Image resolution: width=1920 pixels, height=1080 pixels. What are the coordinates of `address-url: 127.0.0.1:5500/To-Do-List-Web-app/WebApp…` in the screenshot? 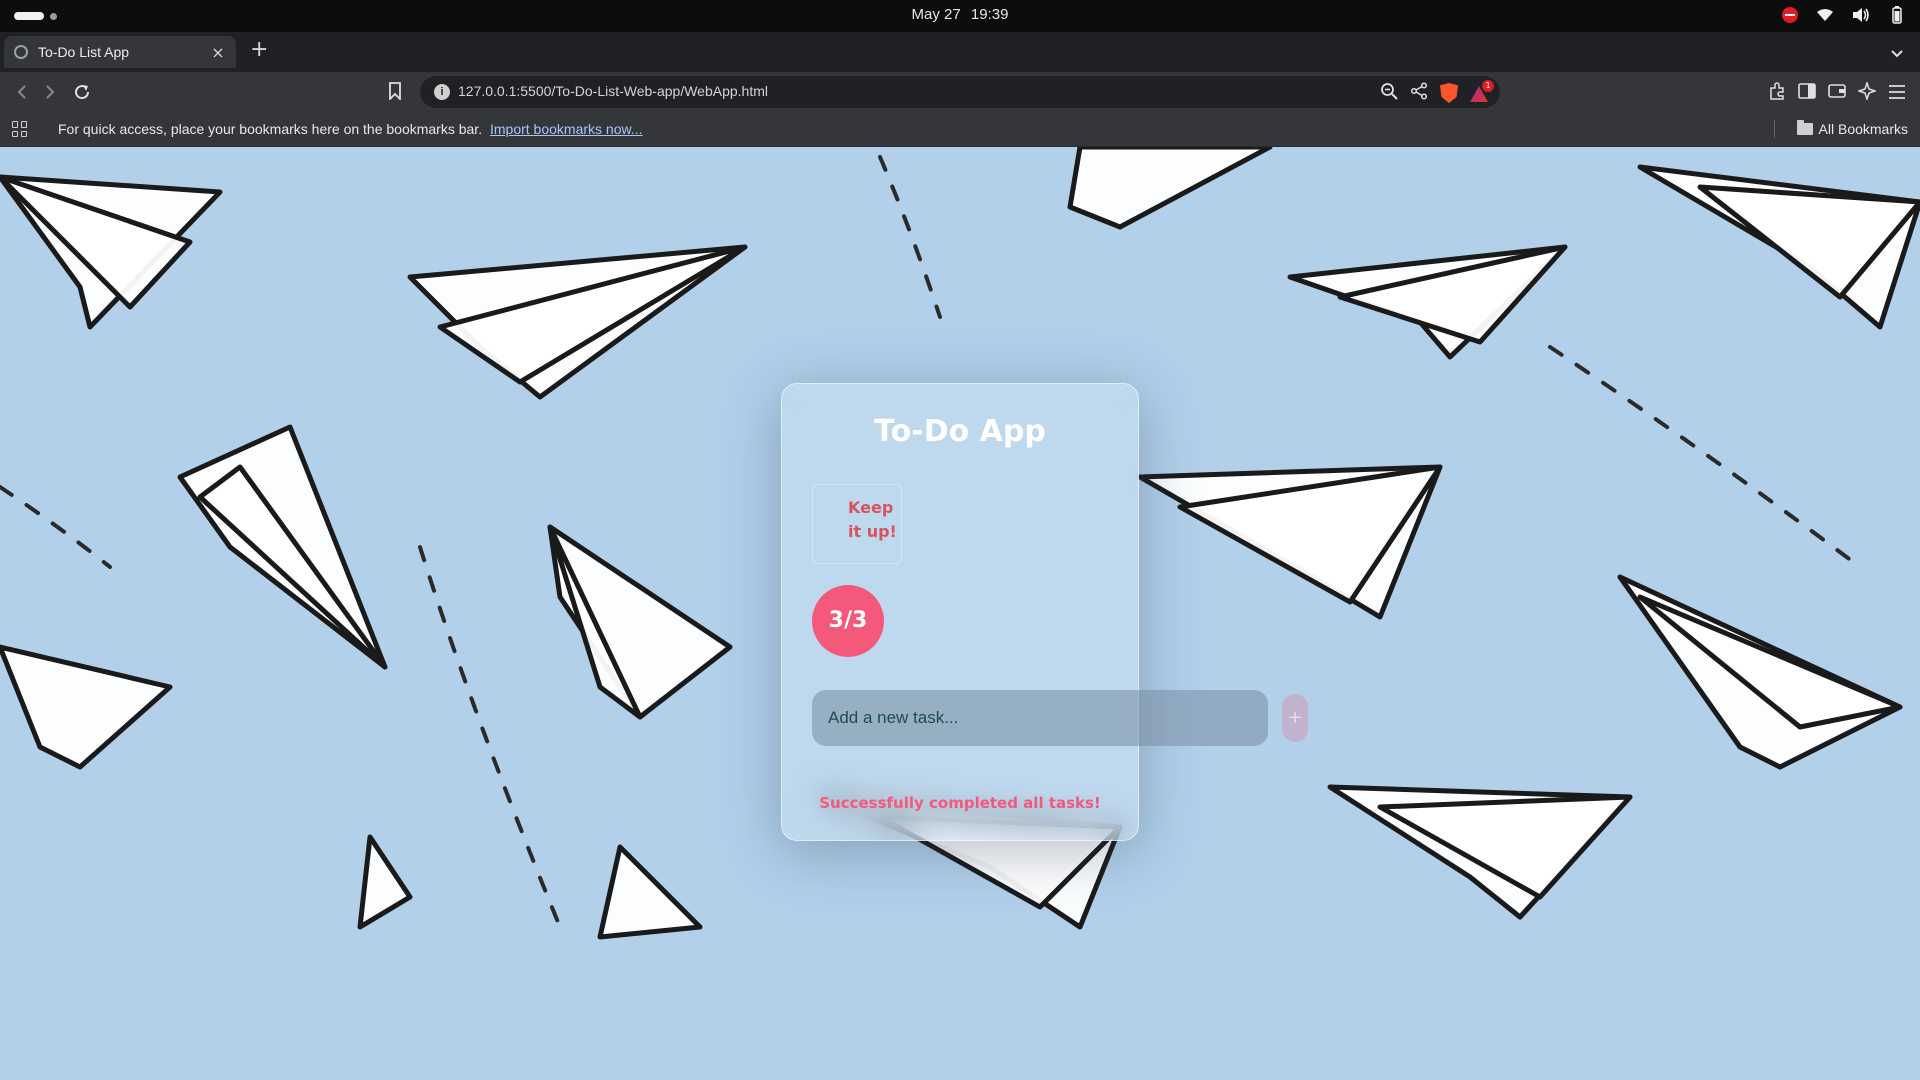 It's located at (613, 91).